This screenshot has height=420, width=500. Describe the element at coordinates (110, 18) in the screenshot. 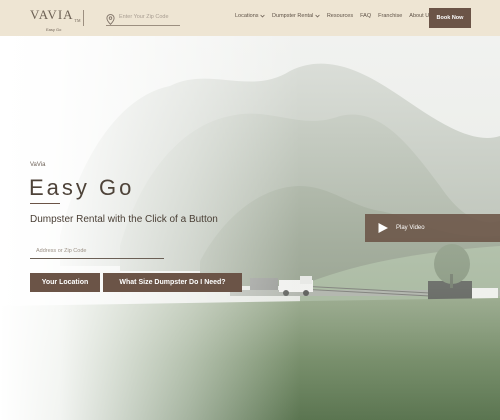

I see `location-pin-icon` at that location.